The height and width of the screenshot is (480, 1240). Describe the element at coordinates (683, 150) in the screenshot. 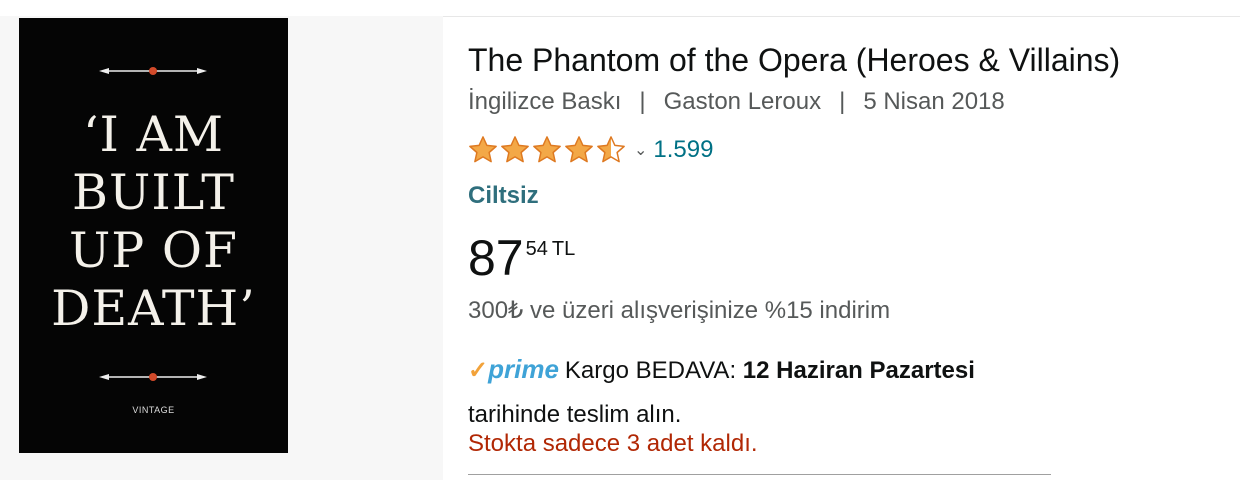

I see `rating-count-link: 1.599` at that location.